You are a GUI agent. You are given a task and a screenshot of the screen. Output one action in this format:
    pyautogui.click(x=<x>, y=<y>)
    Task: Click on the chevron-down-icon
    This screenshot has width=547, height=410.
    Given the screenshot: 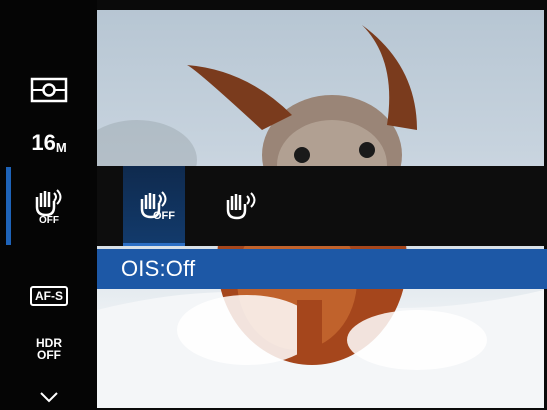 What is the action you would take?
    pyautogui.click(x=49, y=397)
    